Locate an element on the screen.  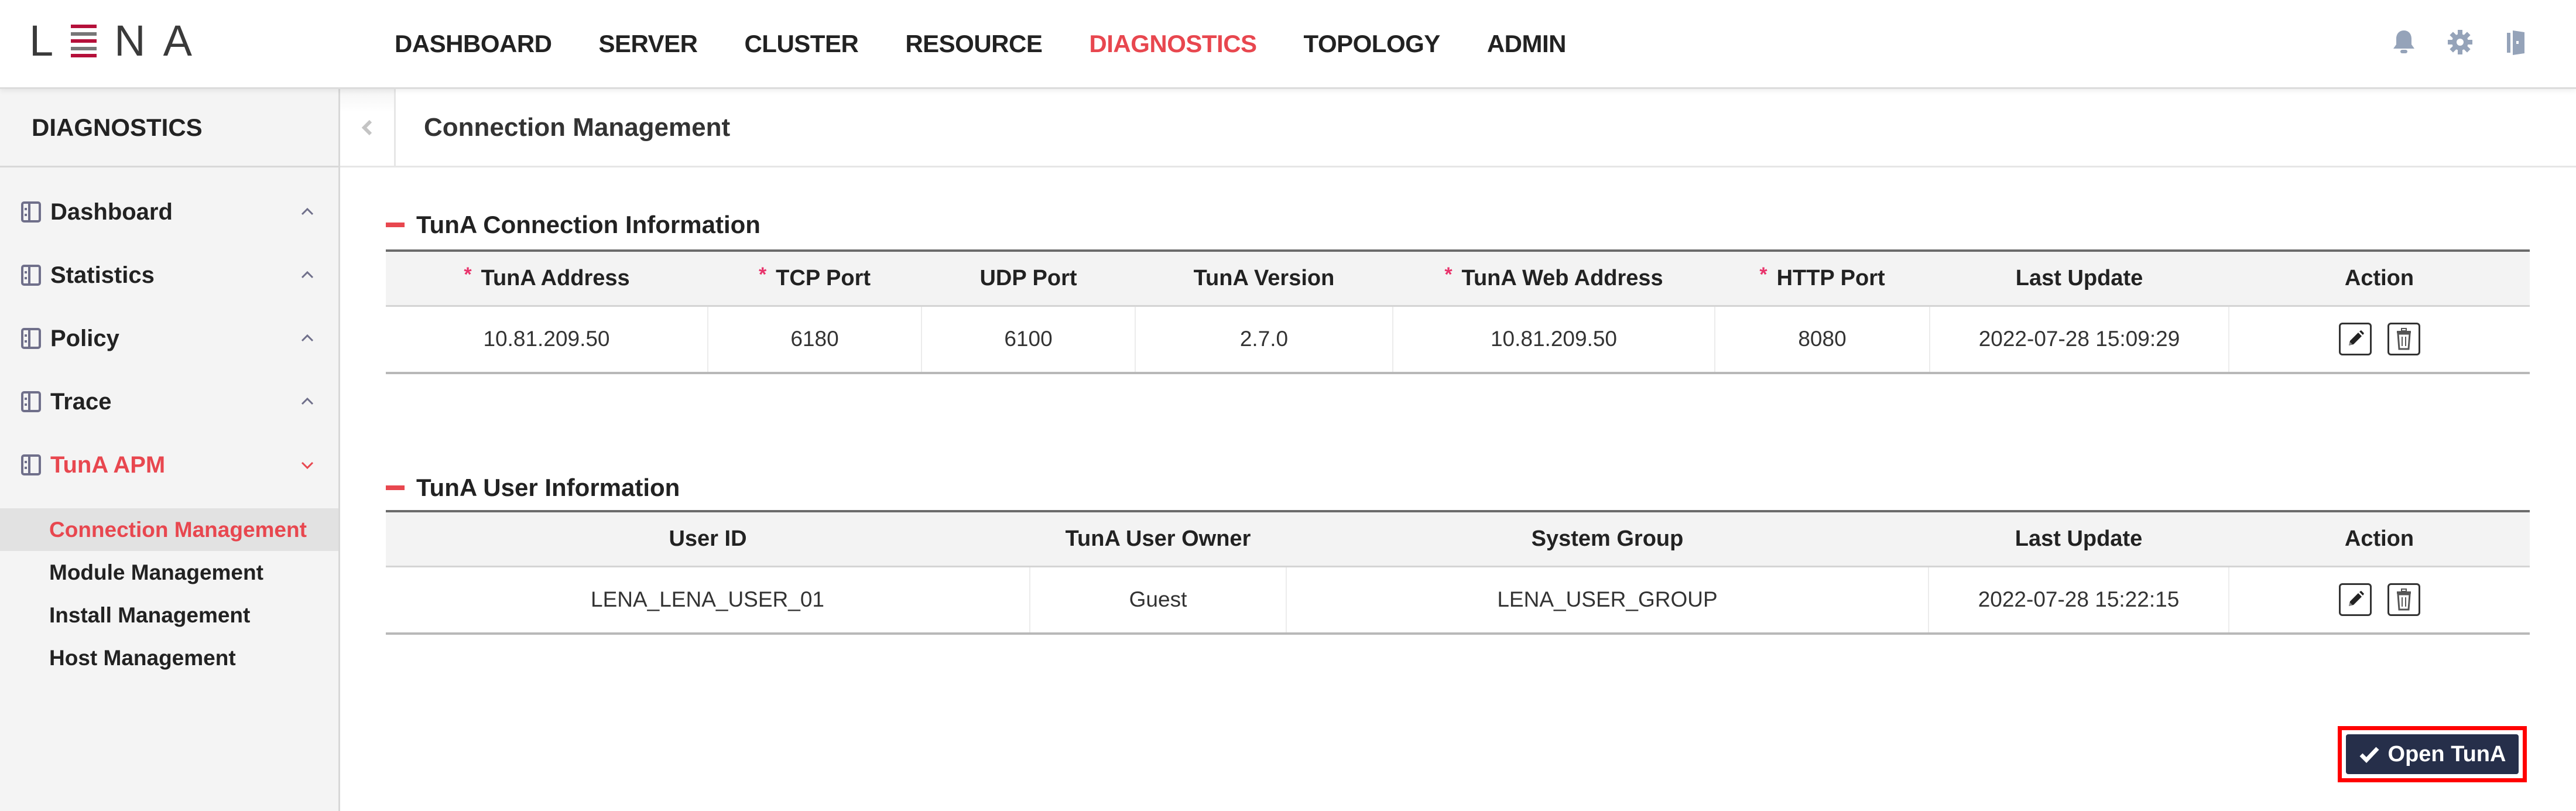
sidebar-group-dashboard: Dashboard is located at coordinates (169, 212).